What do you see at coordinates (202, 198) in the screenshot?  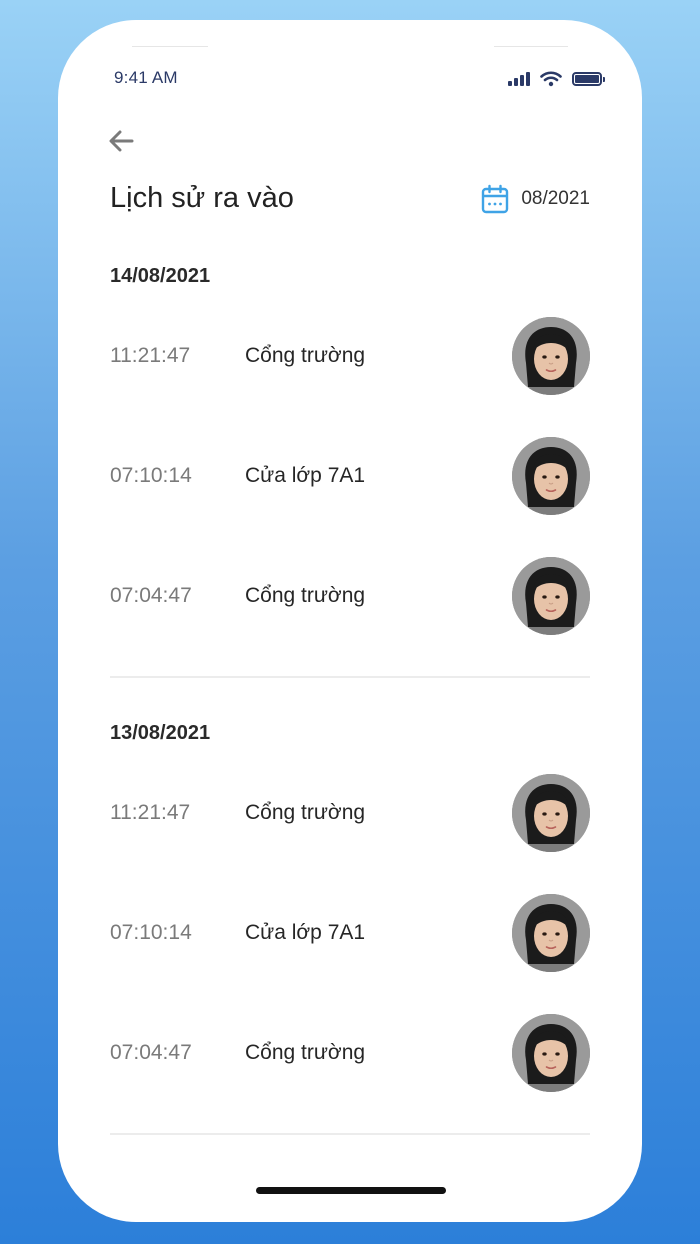 I see `page-title: Lịch sử ra vào` at bounding box center [202, 198].